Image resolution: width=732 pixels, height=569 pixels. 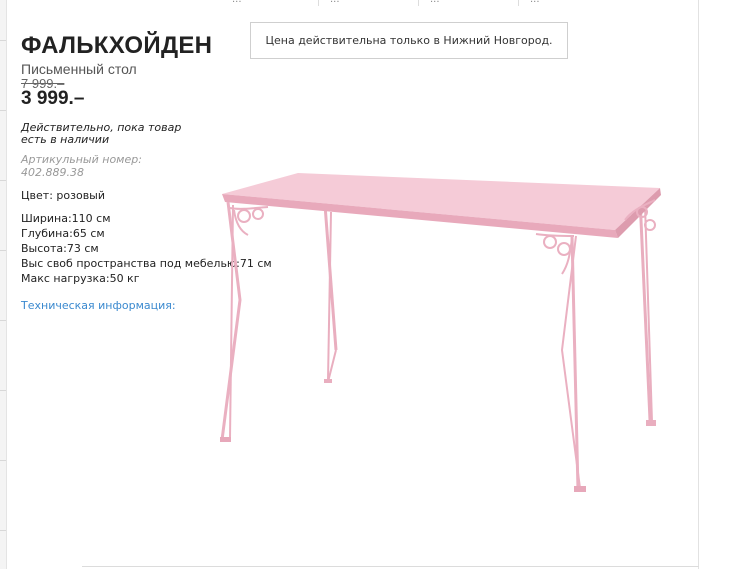 What do you see at coordinates (117, 45) in the screenshot?
I see `product-name: ФАЛЬКХОЙДЕН` at bounding box center [117, 45].